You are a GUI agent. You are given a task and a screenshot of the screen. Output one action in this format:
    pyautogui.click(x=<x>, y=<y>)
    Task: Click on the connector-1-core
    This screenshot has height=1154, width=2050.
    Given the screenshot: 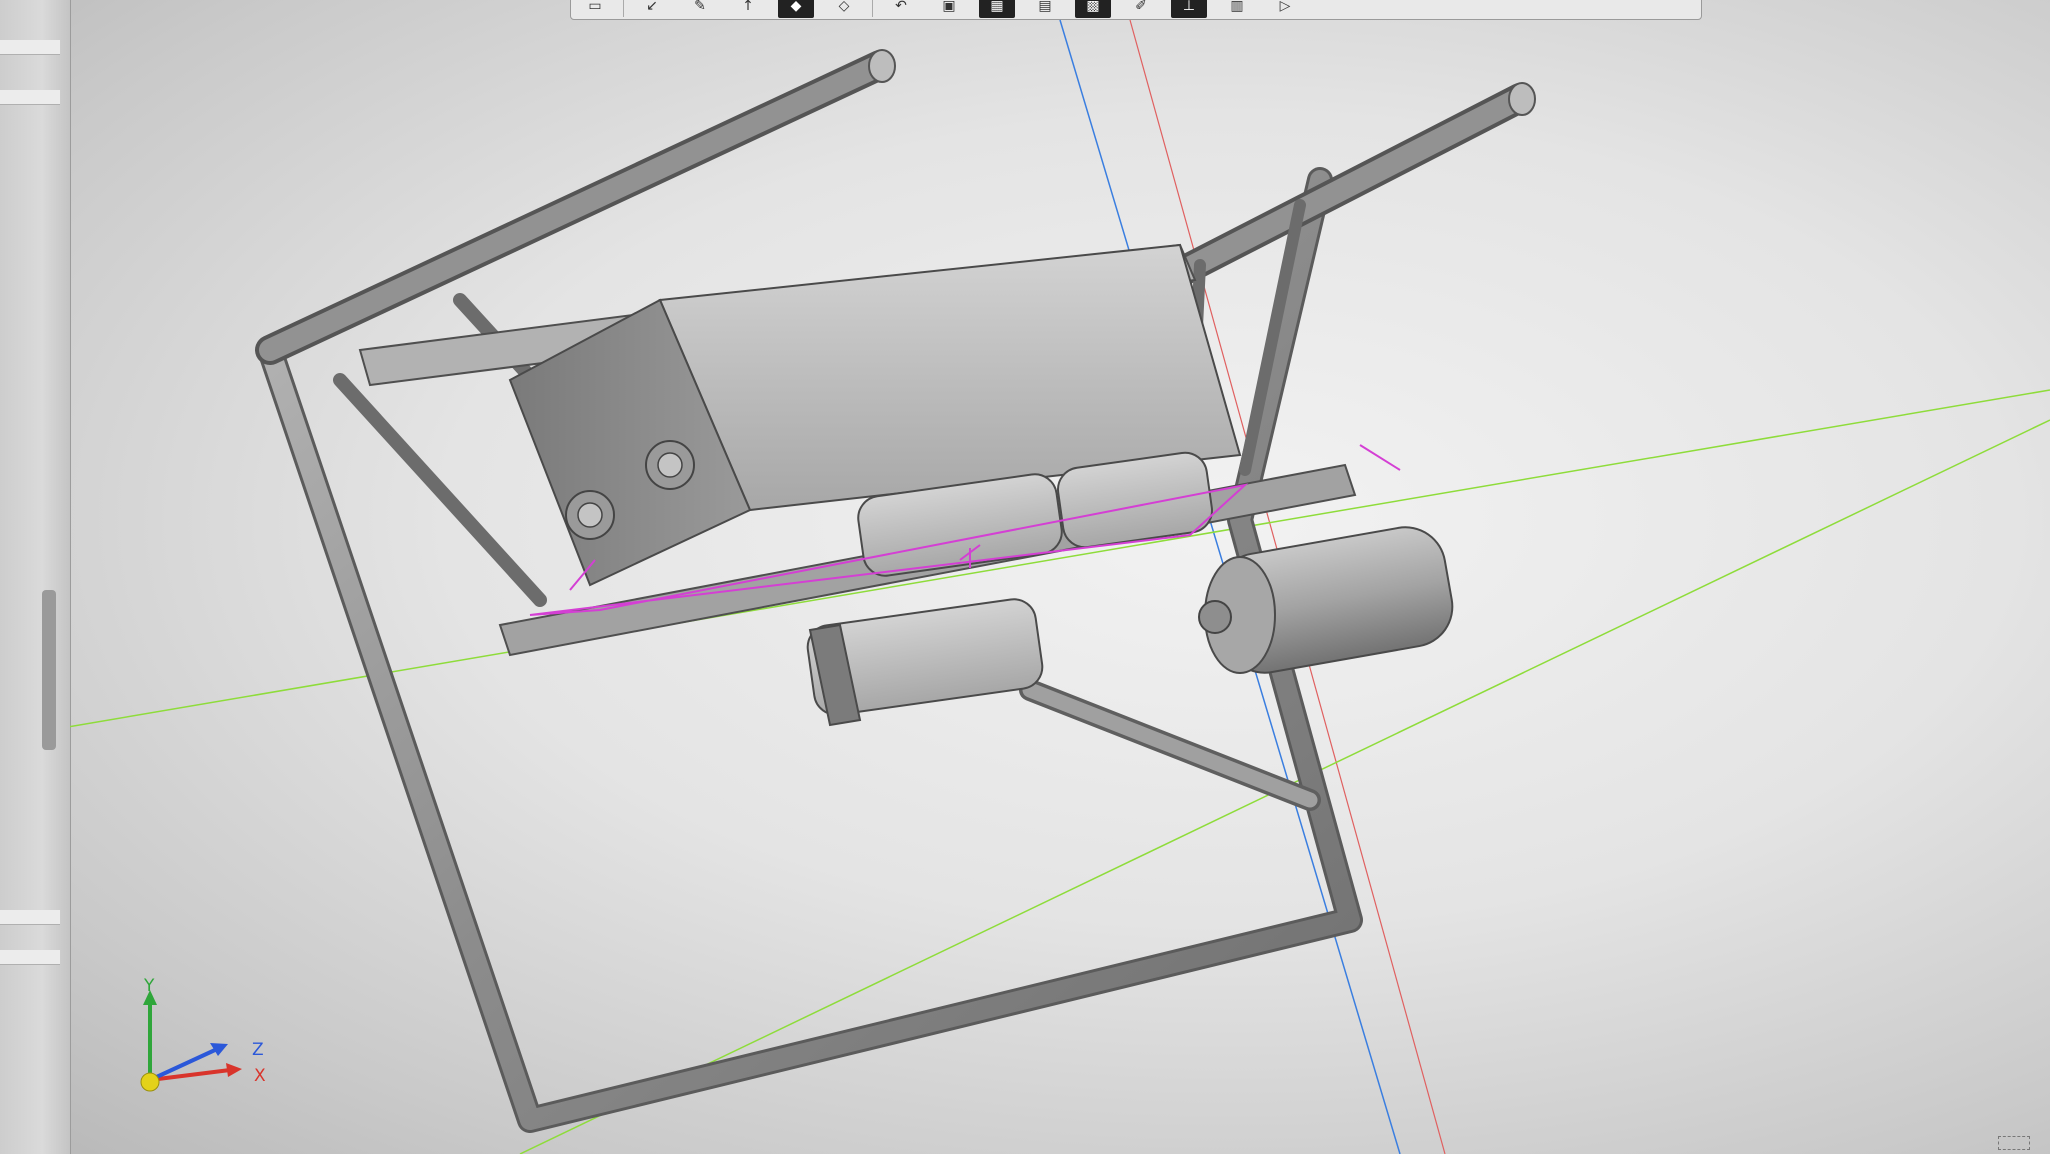 What is the action you would take?
    pyautogui.click(x=590, y=515)
    